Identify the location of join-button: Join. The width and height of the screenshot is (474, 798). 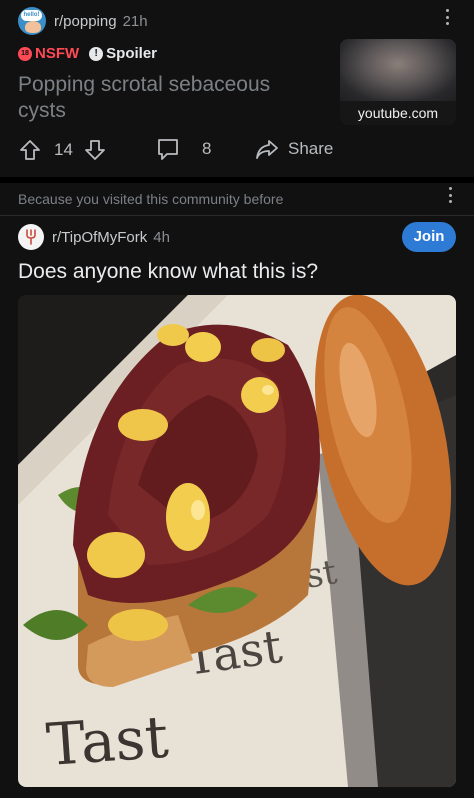
(429, 237).